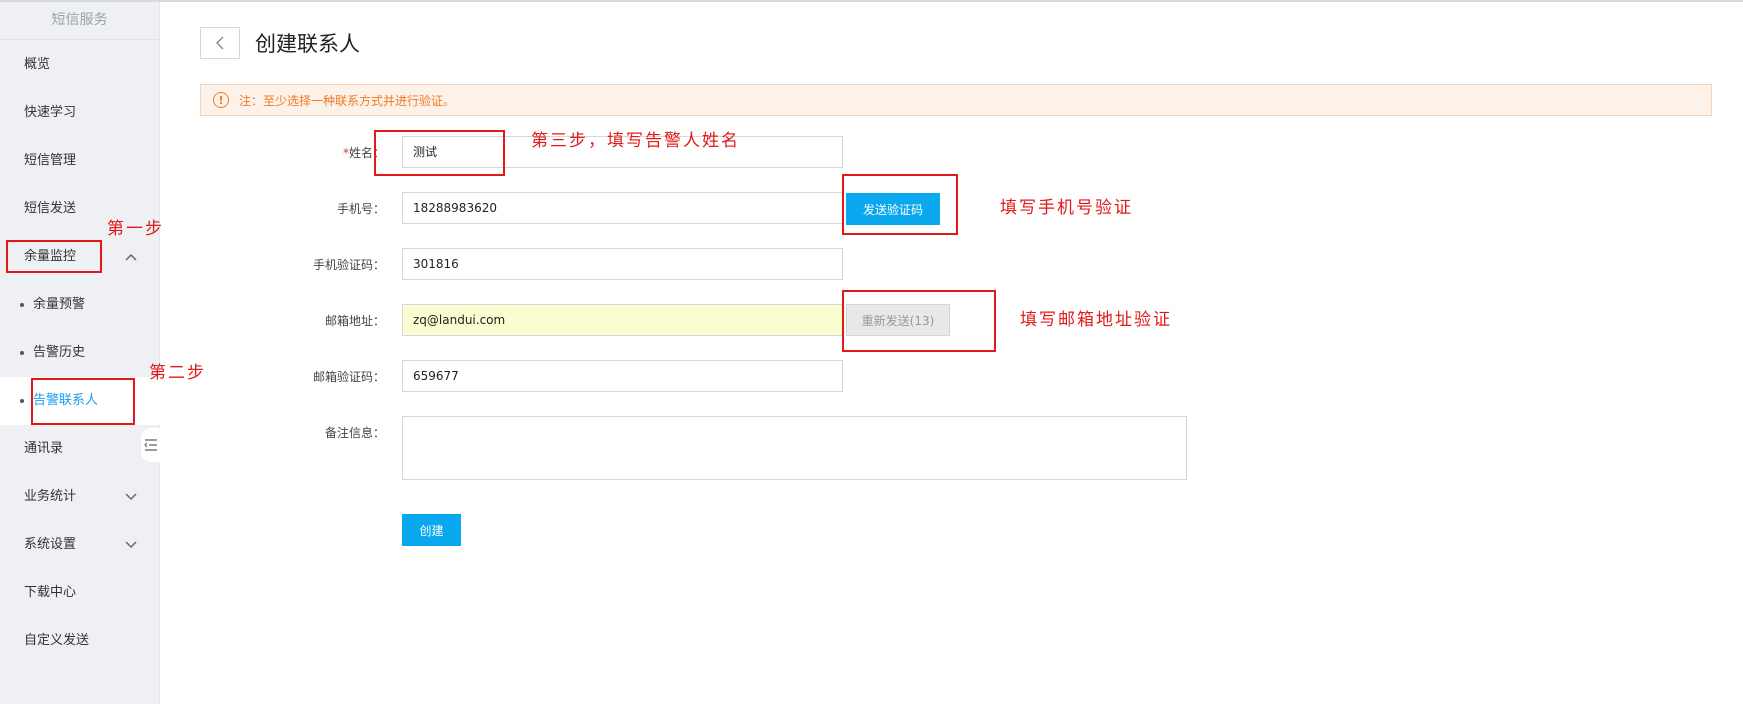 The width and height of the screenshot is (1743, 704). What do you see at coordinates (221, 100) in the screenshot?
I see `warning-icon: !` at bounding box center [221, 100].